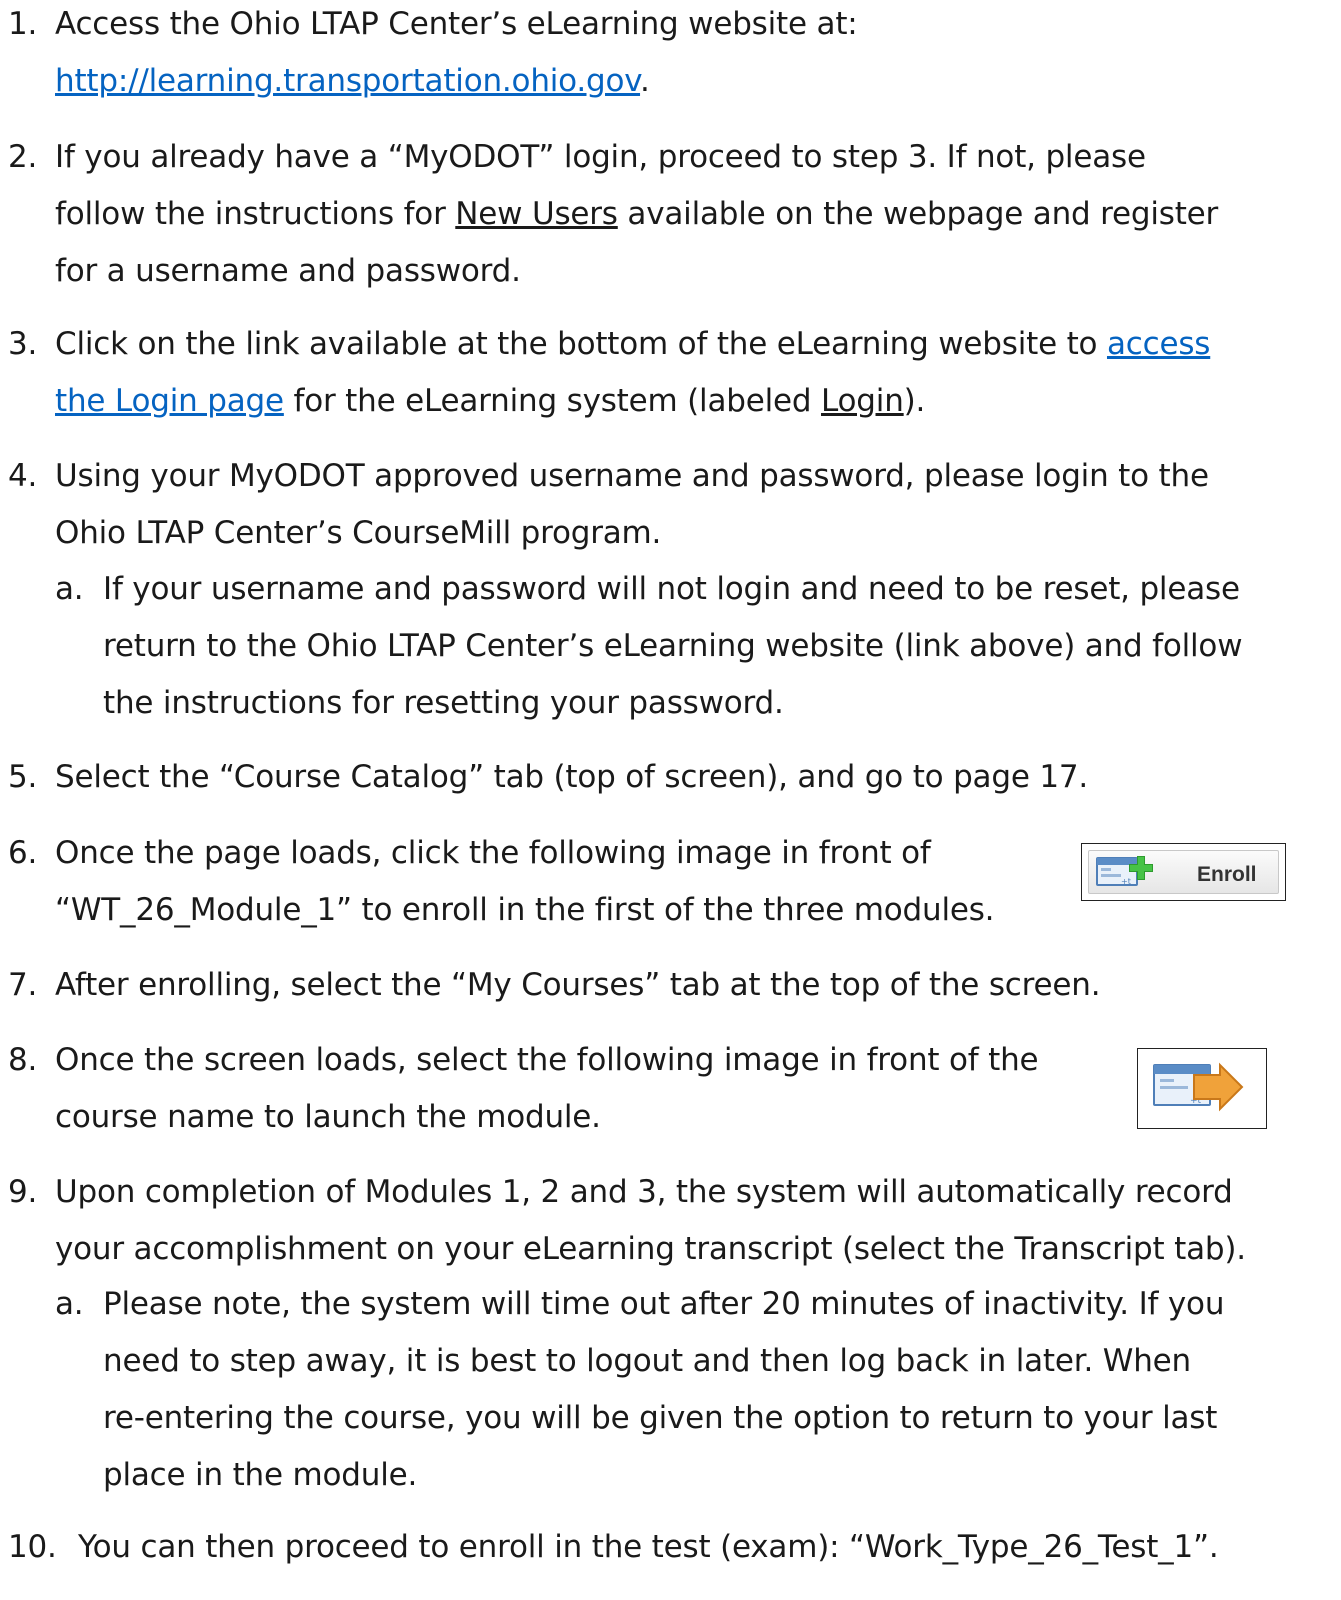 The width and height of the screenshot is (1341, 1600). What do you see at coordinates (23, 24) in the screenshot?
I see `step-number: 1.` at bounding box center [23, 24].